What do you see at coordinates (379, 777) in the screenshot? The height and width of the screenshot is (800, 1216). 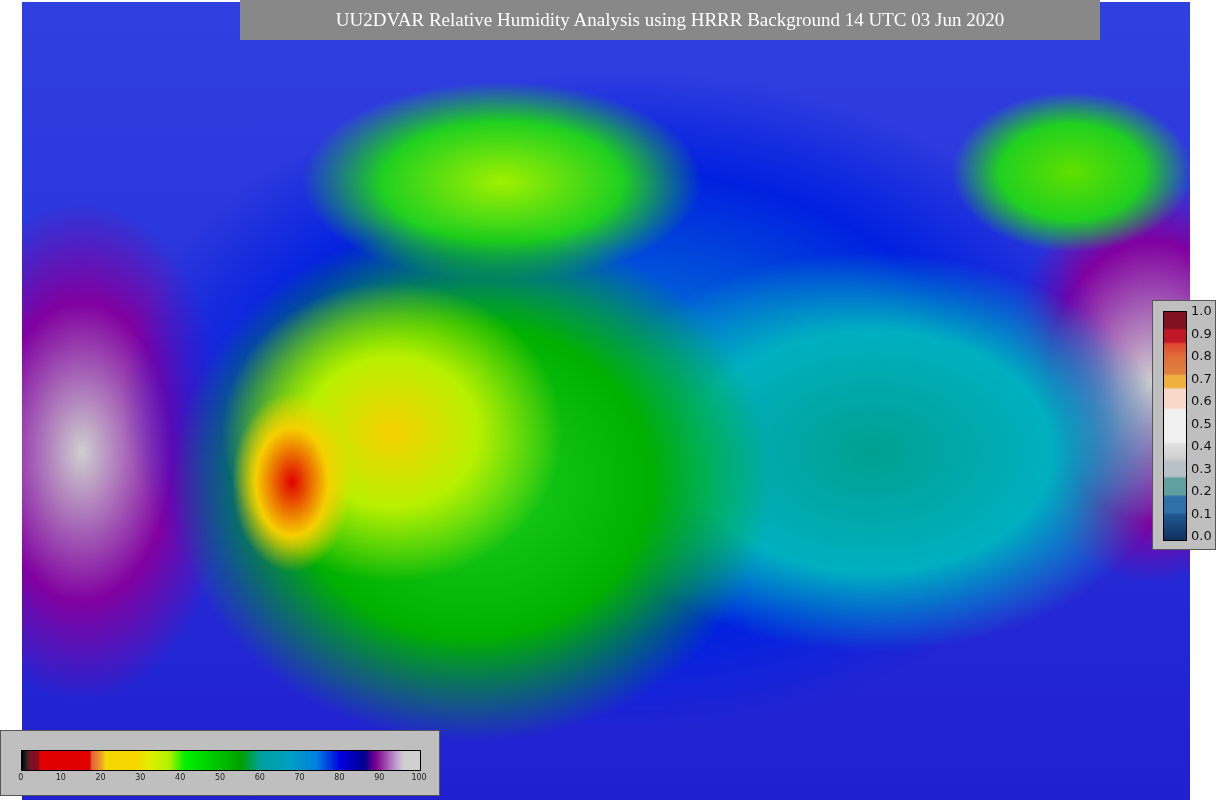 I see `tick-label: 90` at bounding box center [379, 777].